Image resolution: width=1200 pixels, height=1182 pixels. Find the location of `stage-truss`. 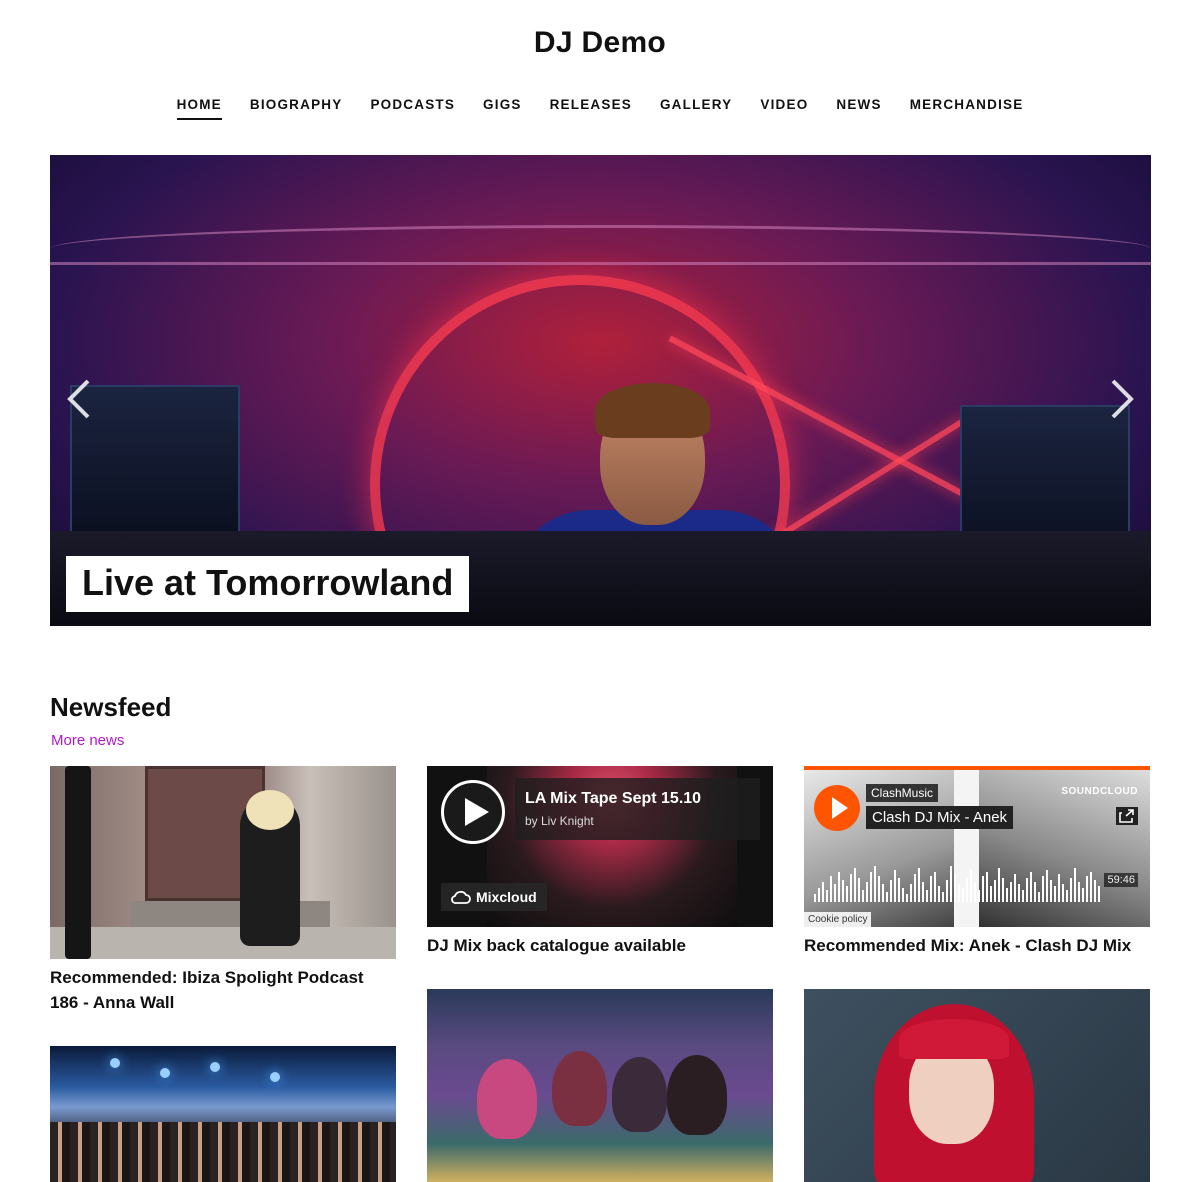

stage-truss is located at coordinates (600, 245).